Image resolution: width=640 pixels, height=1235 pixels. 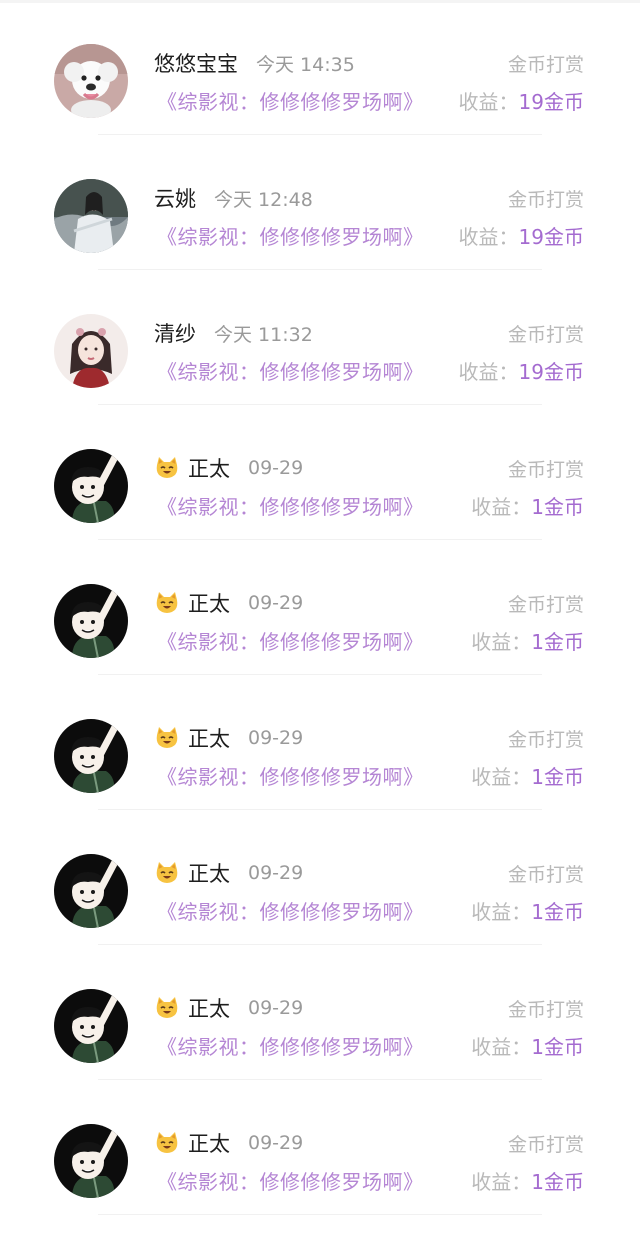 I want to click on reward-row: 云姚 今天 12:48 金币打赏 《综影视：修修修修罗场啊》 收益：19金币, so click(x=320, y=202).